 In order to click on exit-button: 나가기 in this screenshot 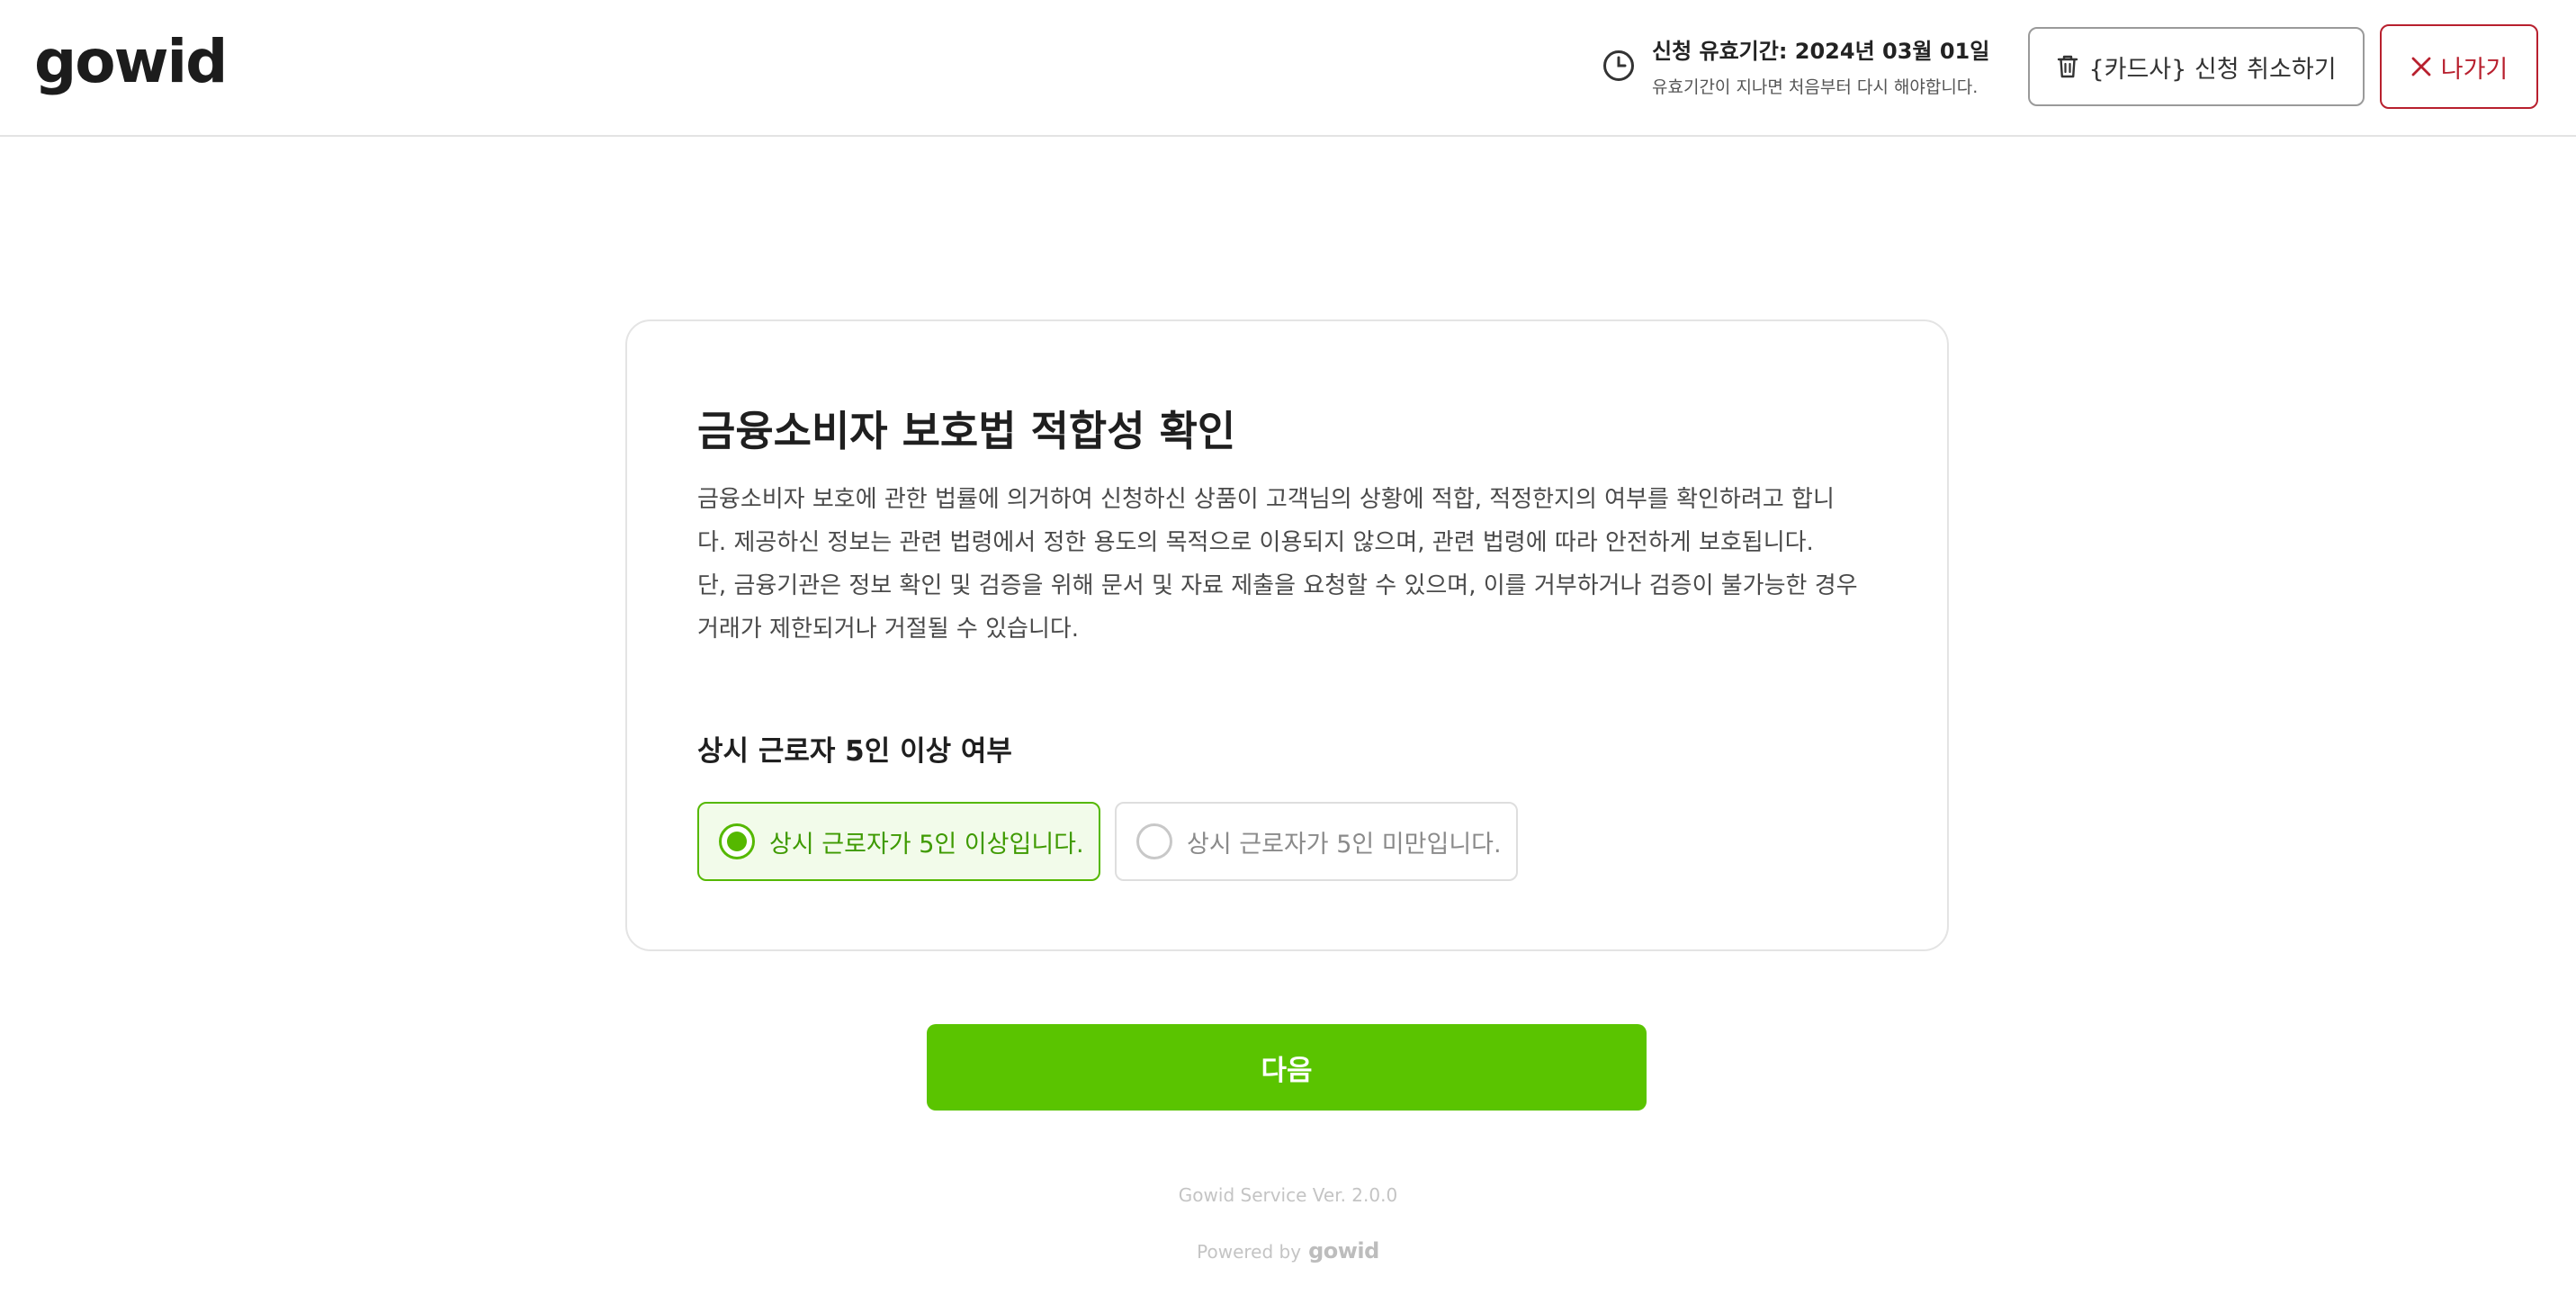, I will do `click(2459, 66)`.